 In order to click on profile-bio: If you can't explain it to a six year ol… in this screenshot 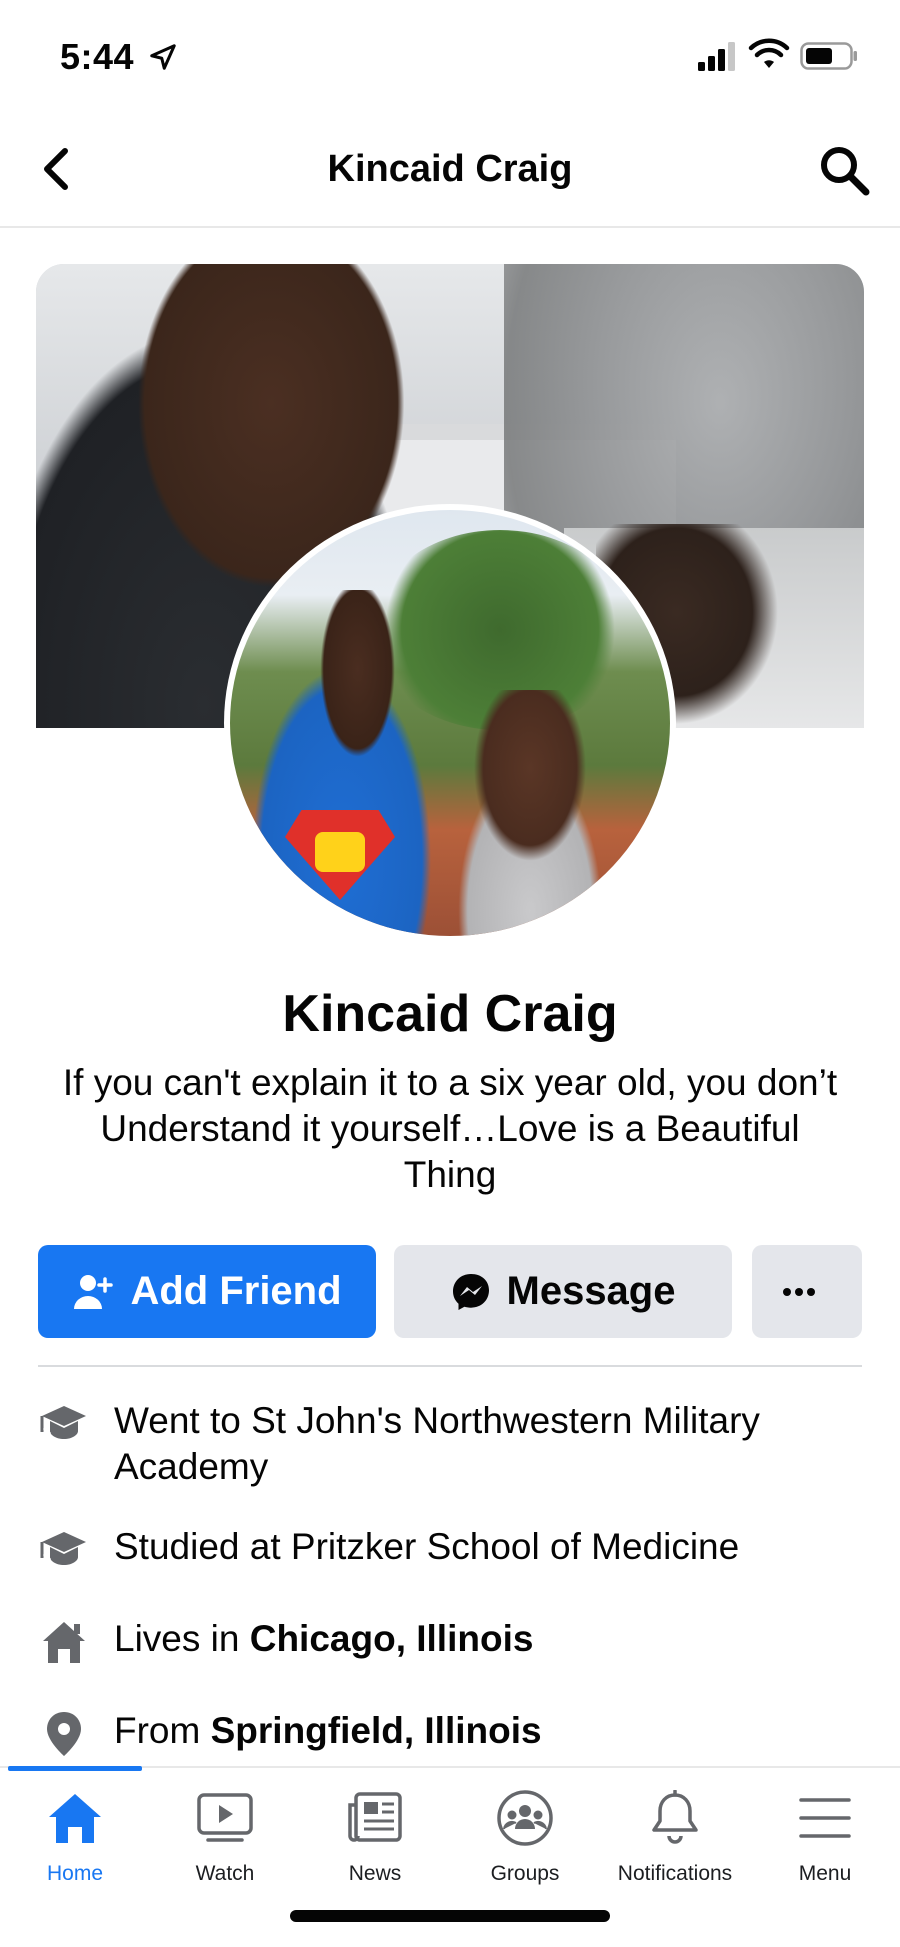, I will do `click(450, 1128)`.